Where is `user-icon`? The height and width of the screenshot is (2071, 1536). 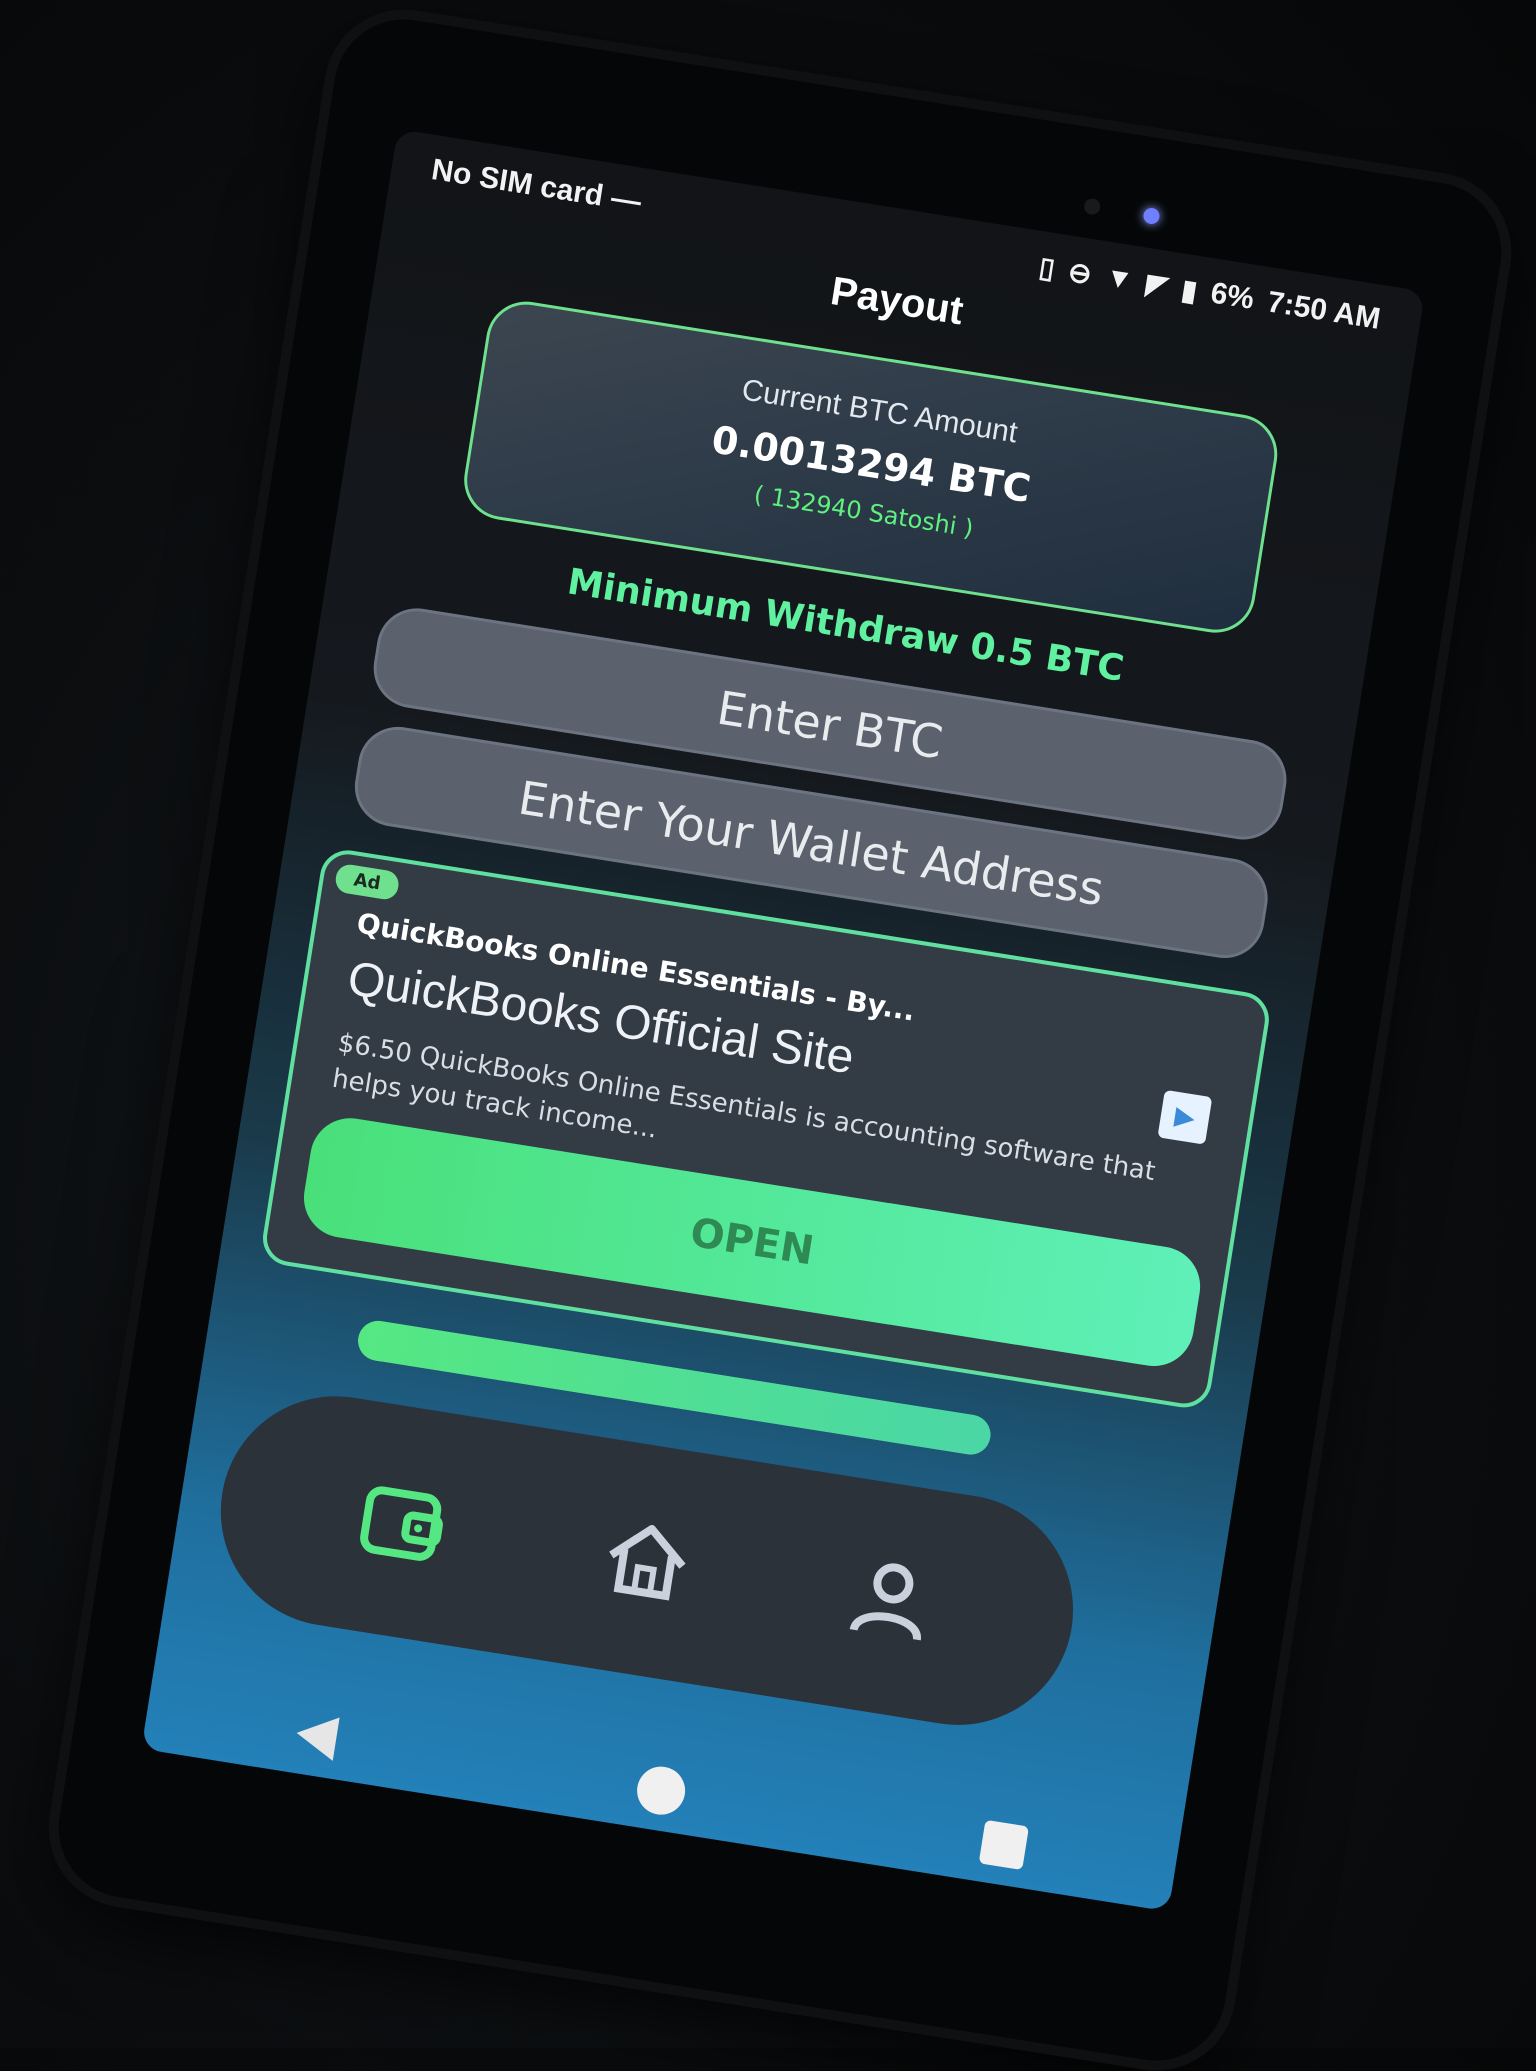
user-icon is located at coordinates (885, 1602).